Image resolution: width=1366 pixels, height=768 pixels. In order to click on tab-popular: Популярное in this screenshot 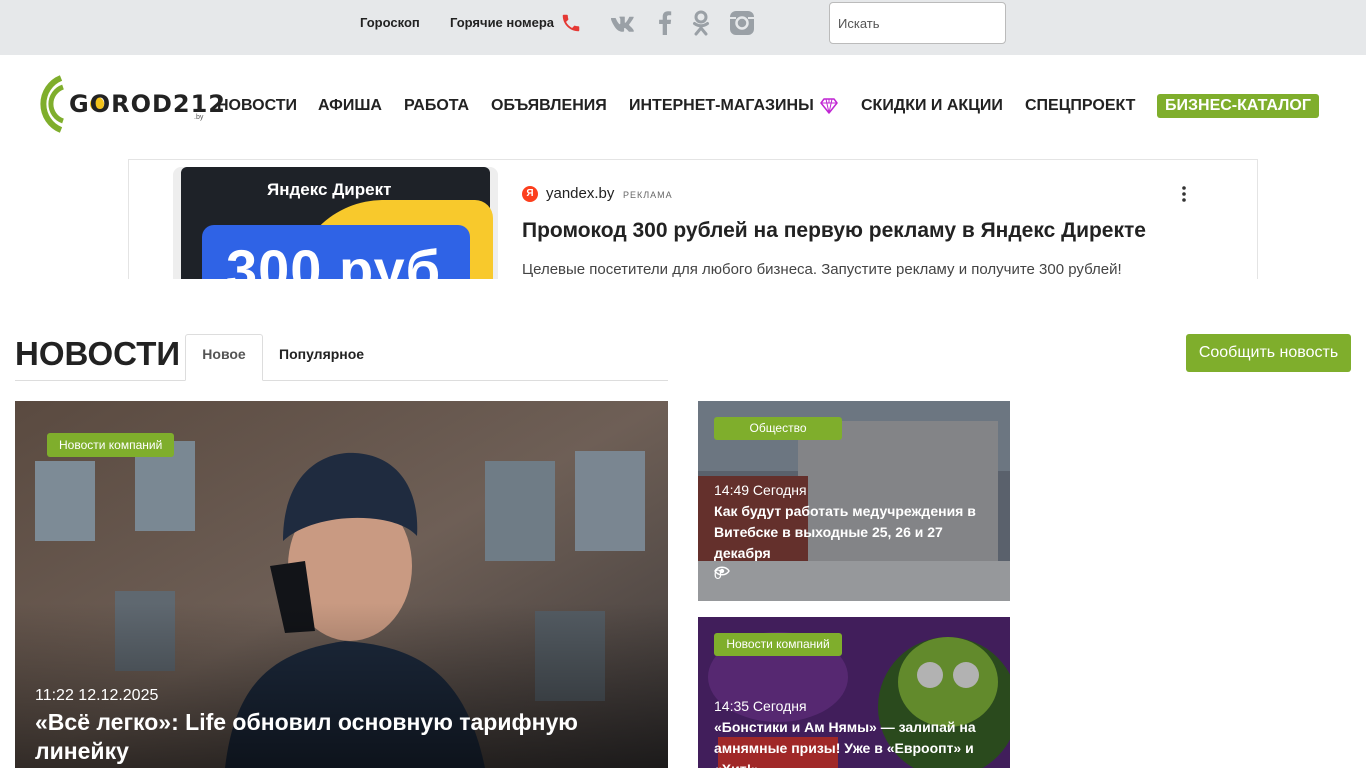, I will do `click(321, 354)`.